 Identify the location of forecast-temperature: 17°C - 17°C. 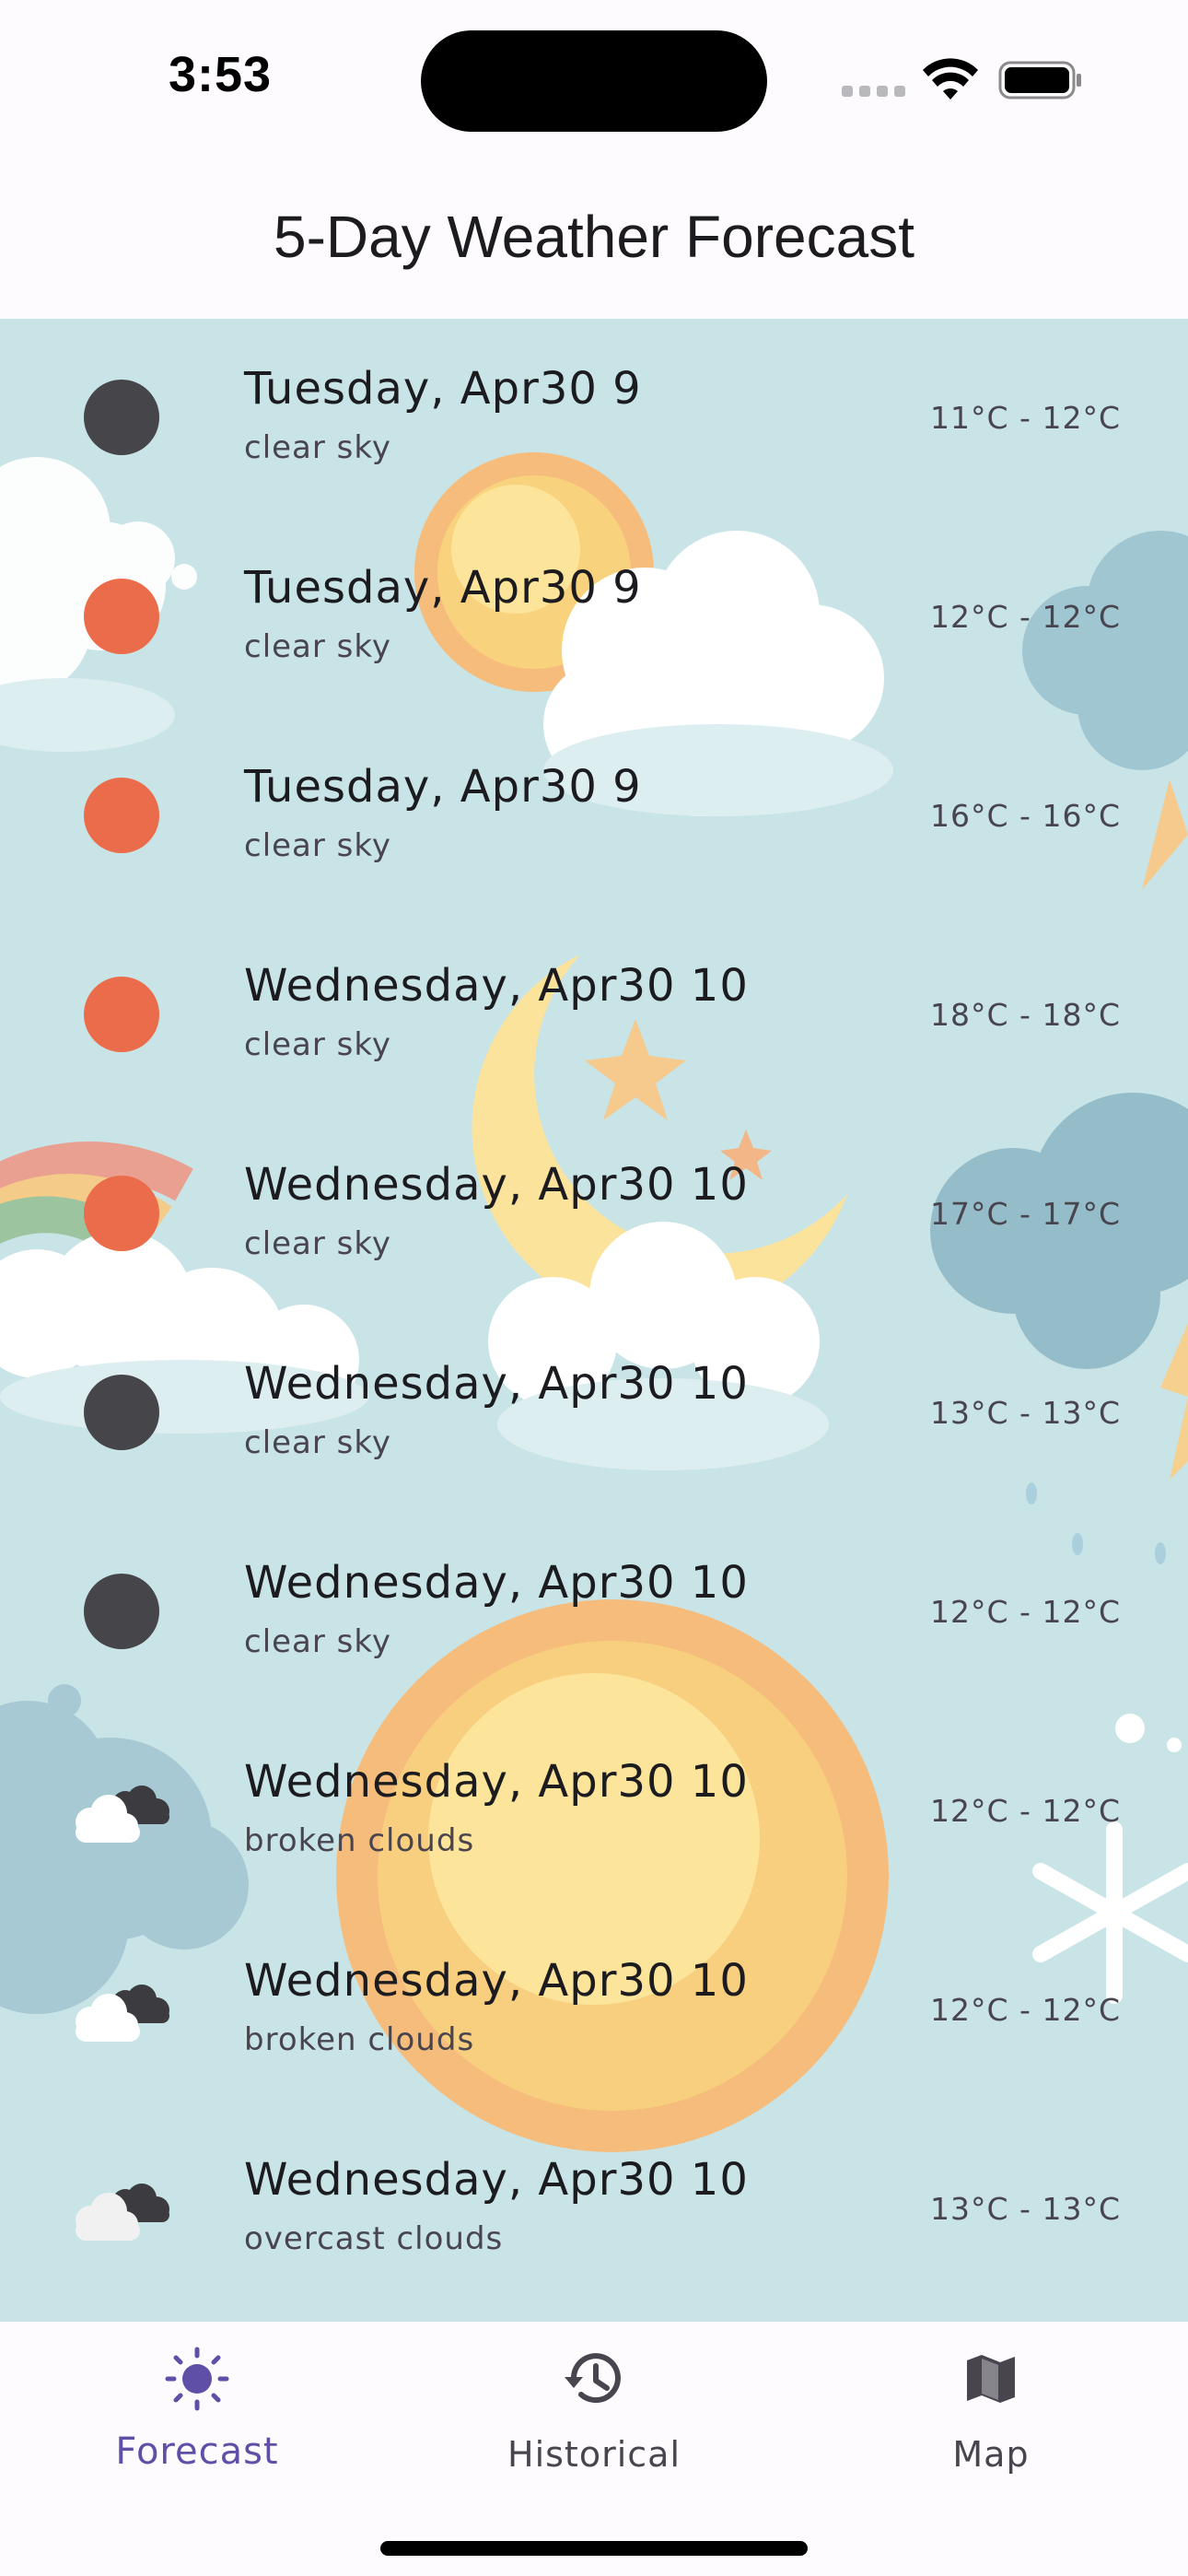
(1026, 1214).